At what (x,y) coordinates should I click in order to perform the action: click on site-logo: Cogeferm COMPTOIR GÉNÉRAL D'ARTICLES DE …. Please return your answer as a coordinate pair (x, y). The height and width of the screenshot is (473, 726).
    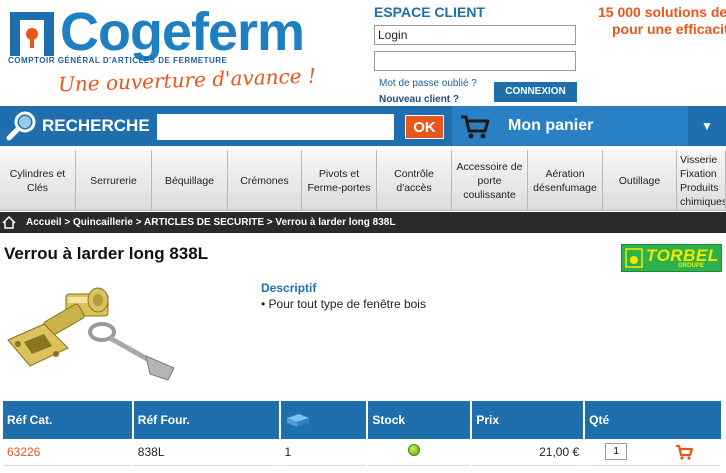
    Looking at the image, I should click on (173, 53).